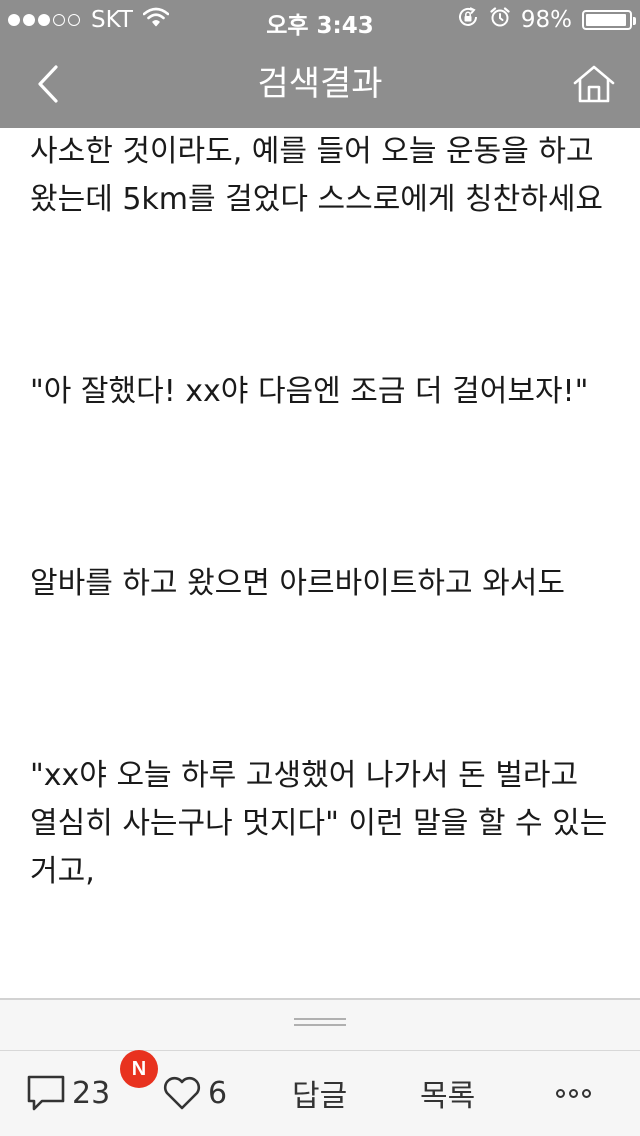 This screenshot has width=640, height=1136. What do you see at coordinates (297, 583) in the screenshot?
I see `content-paragraph: 알바를 하고 왔으면 아르바이트하고 와서도` at bounding box center [297, 583].